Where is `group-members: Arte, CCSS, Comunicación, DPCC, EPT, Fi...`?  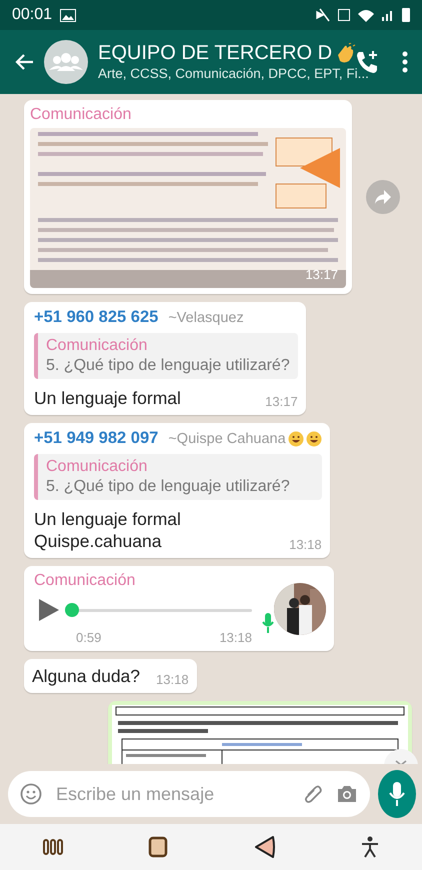
group-members: Arte, CCSS, Comunicación, DPCC, EPT, Fi... is located at coordinates (233, 73).